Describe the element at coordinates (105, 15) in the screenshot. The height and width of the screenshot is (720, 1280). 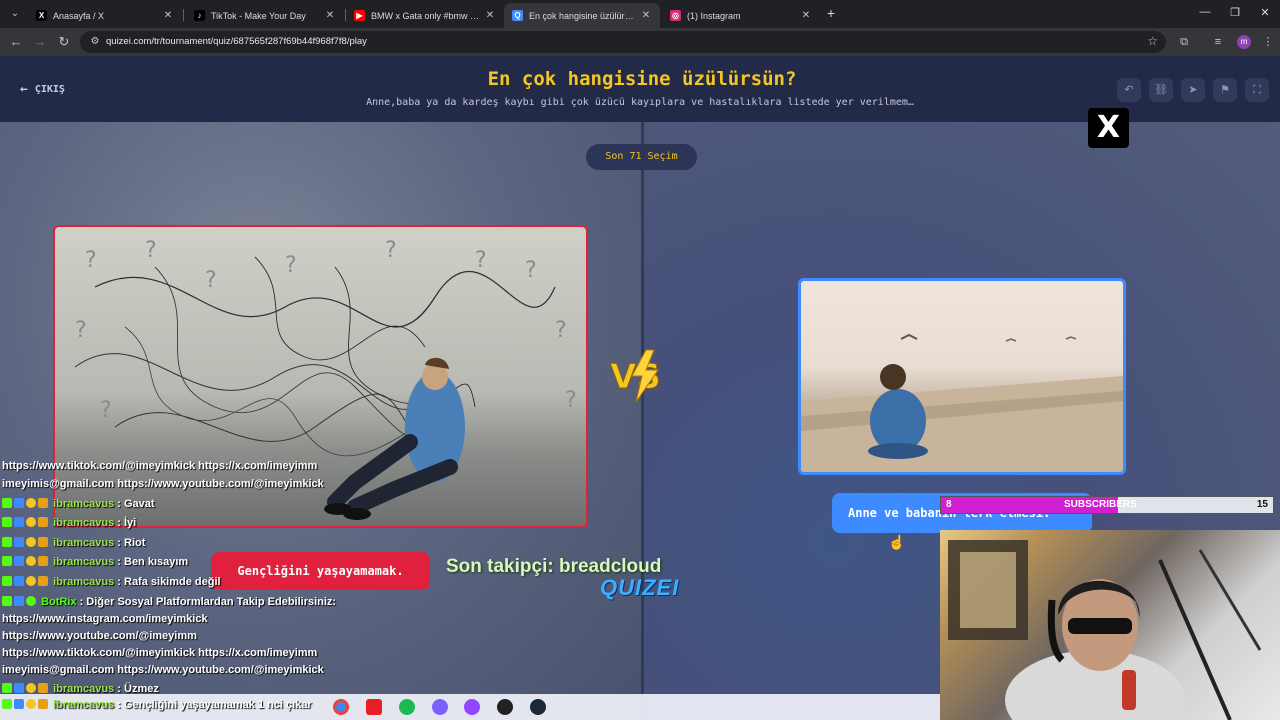
I see `tab-x-home: X Anasayfa / X ✕` at that location.